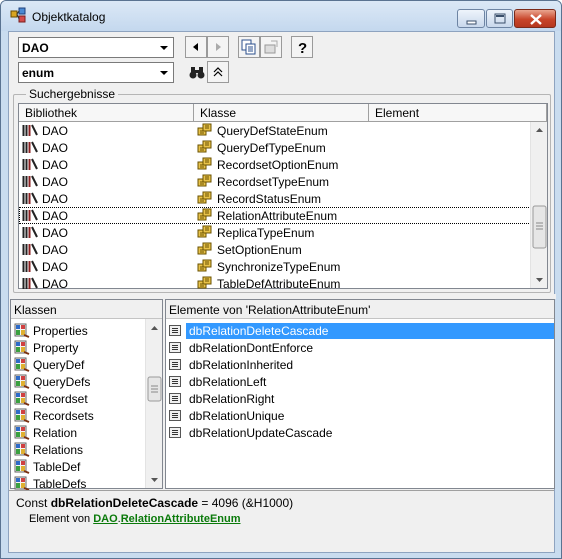 The height and width of the screenshot is (559, 562). Describe the element at coordinates (259, 250) in the screenshot. I see `result-class: SetOptionEnum` at that location.